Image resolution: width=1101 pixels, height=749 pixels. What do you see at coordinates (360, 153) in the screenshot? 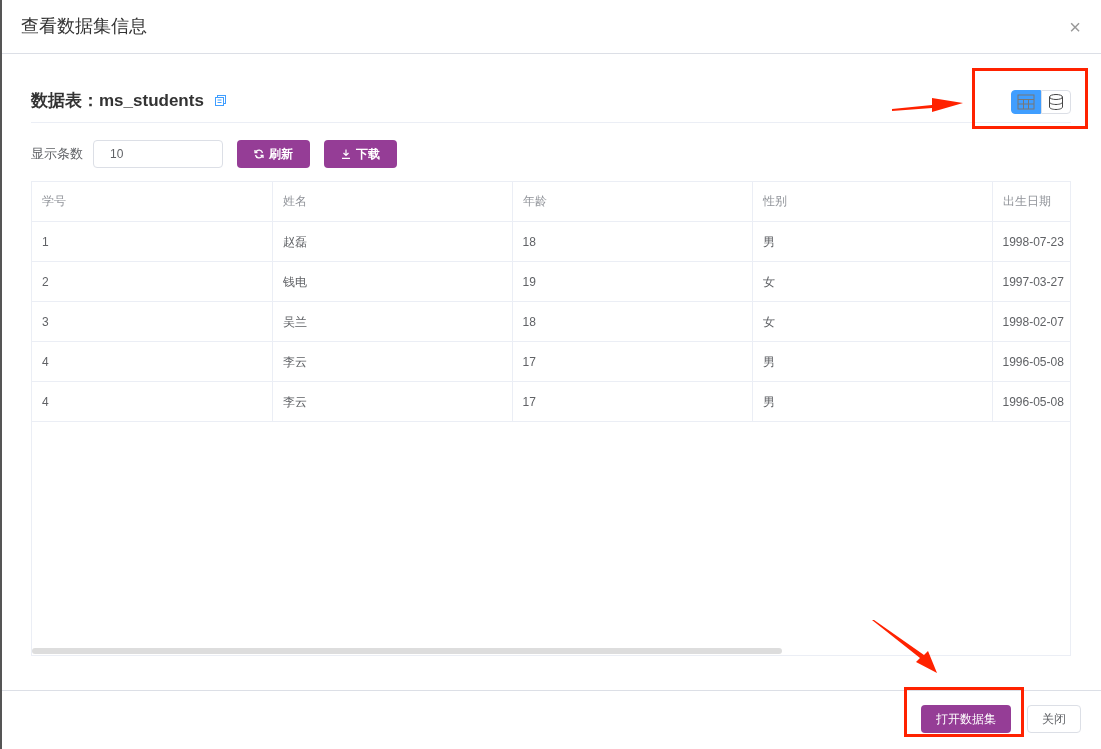
I see `download-button: 下载` at bounding box center [360, 153].